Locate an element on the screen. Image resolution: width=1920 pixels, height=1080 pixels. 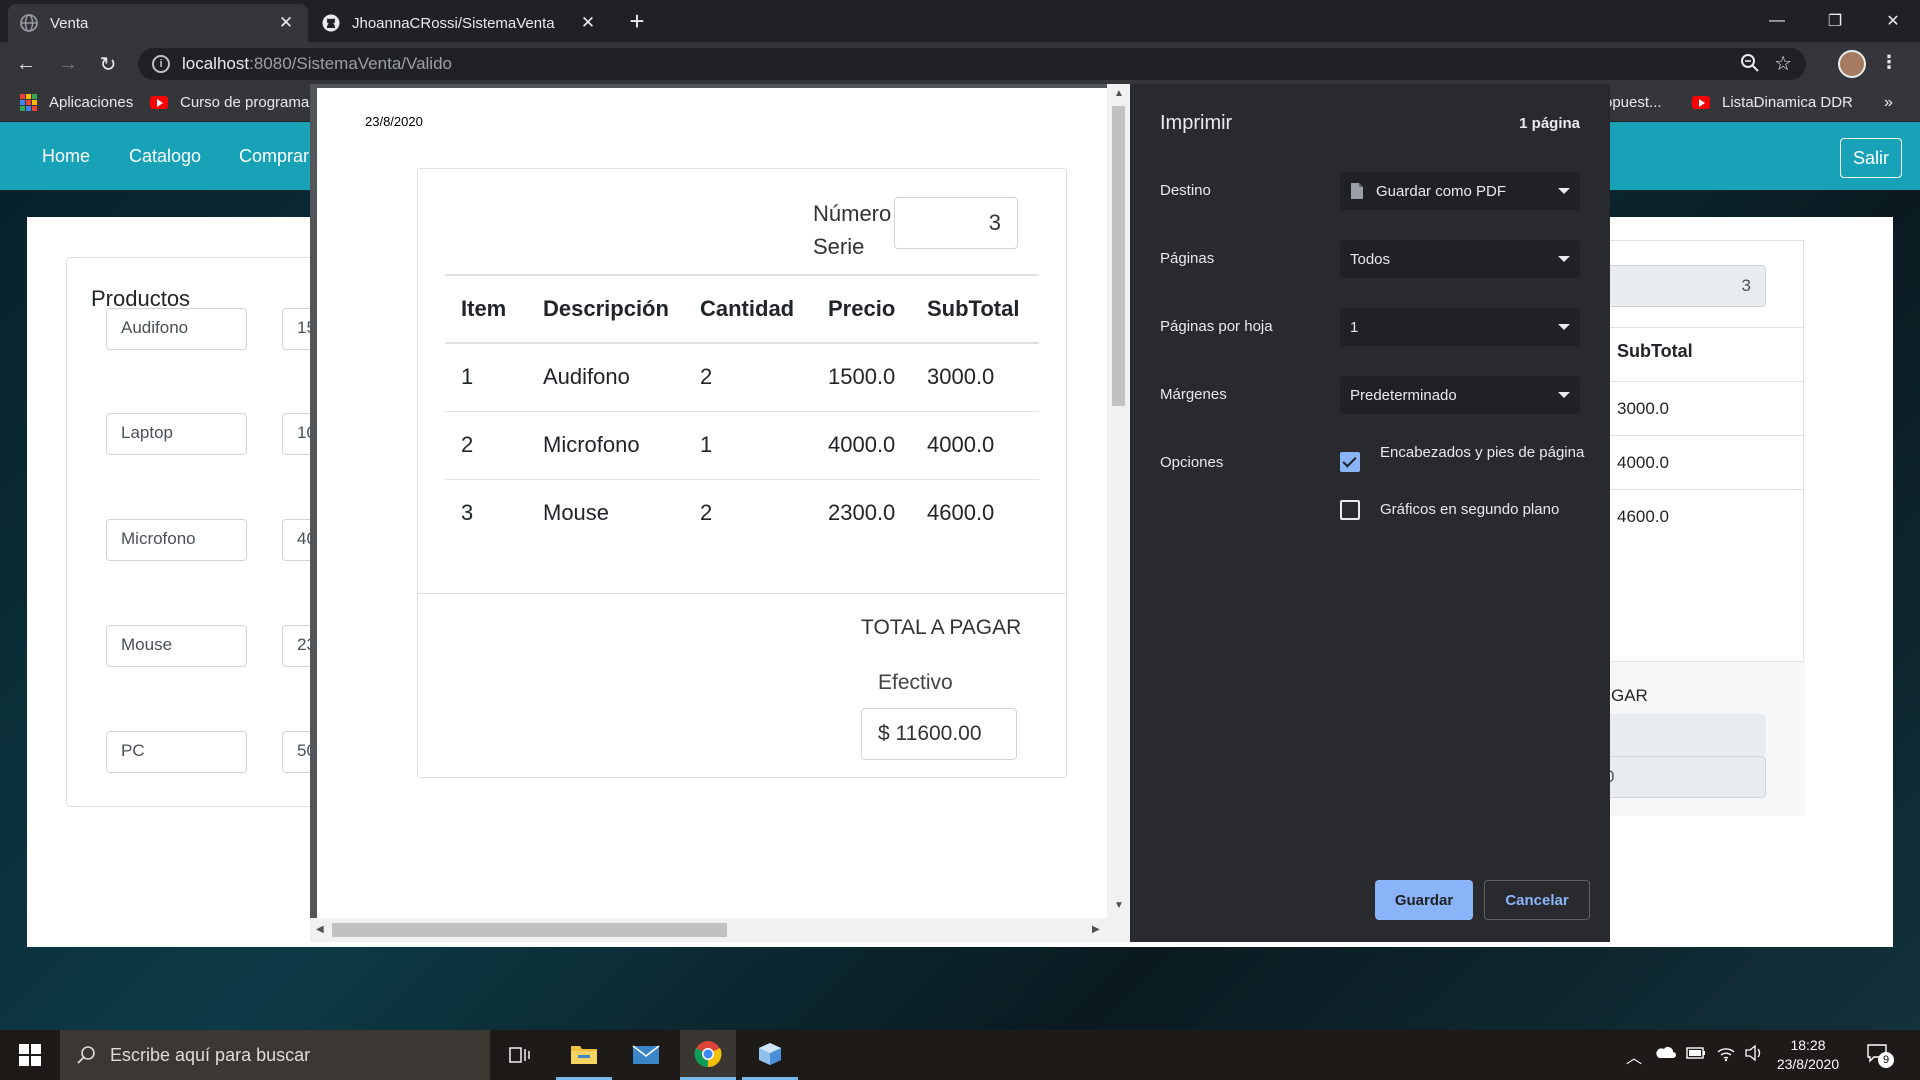
clock: 18:28 23/8/2020 is located at coordinates (1808, 1055).